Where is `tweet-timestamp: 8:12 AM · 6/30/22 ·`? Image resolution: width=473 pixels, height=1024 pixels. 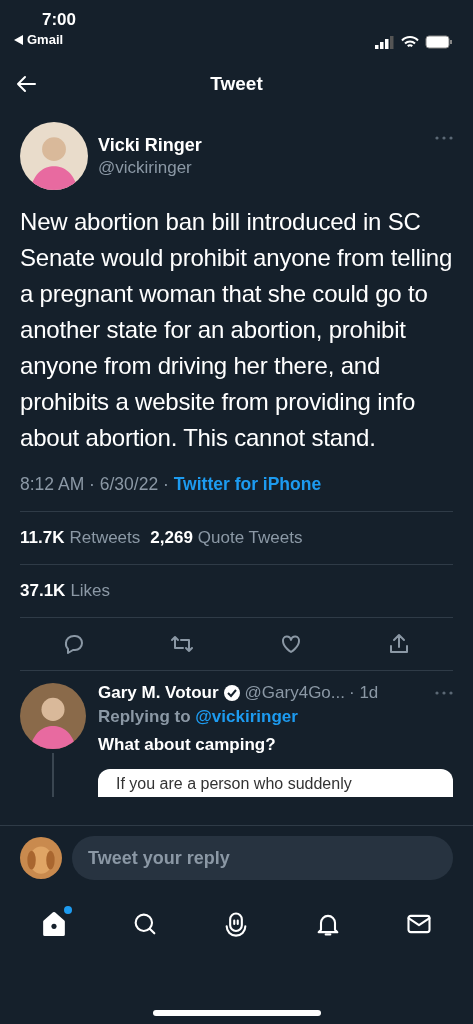 tweet-timestamp: 8:12 AM · 6/30/22 · is located at coordinates (95, 484).